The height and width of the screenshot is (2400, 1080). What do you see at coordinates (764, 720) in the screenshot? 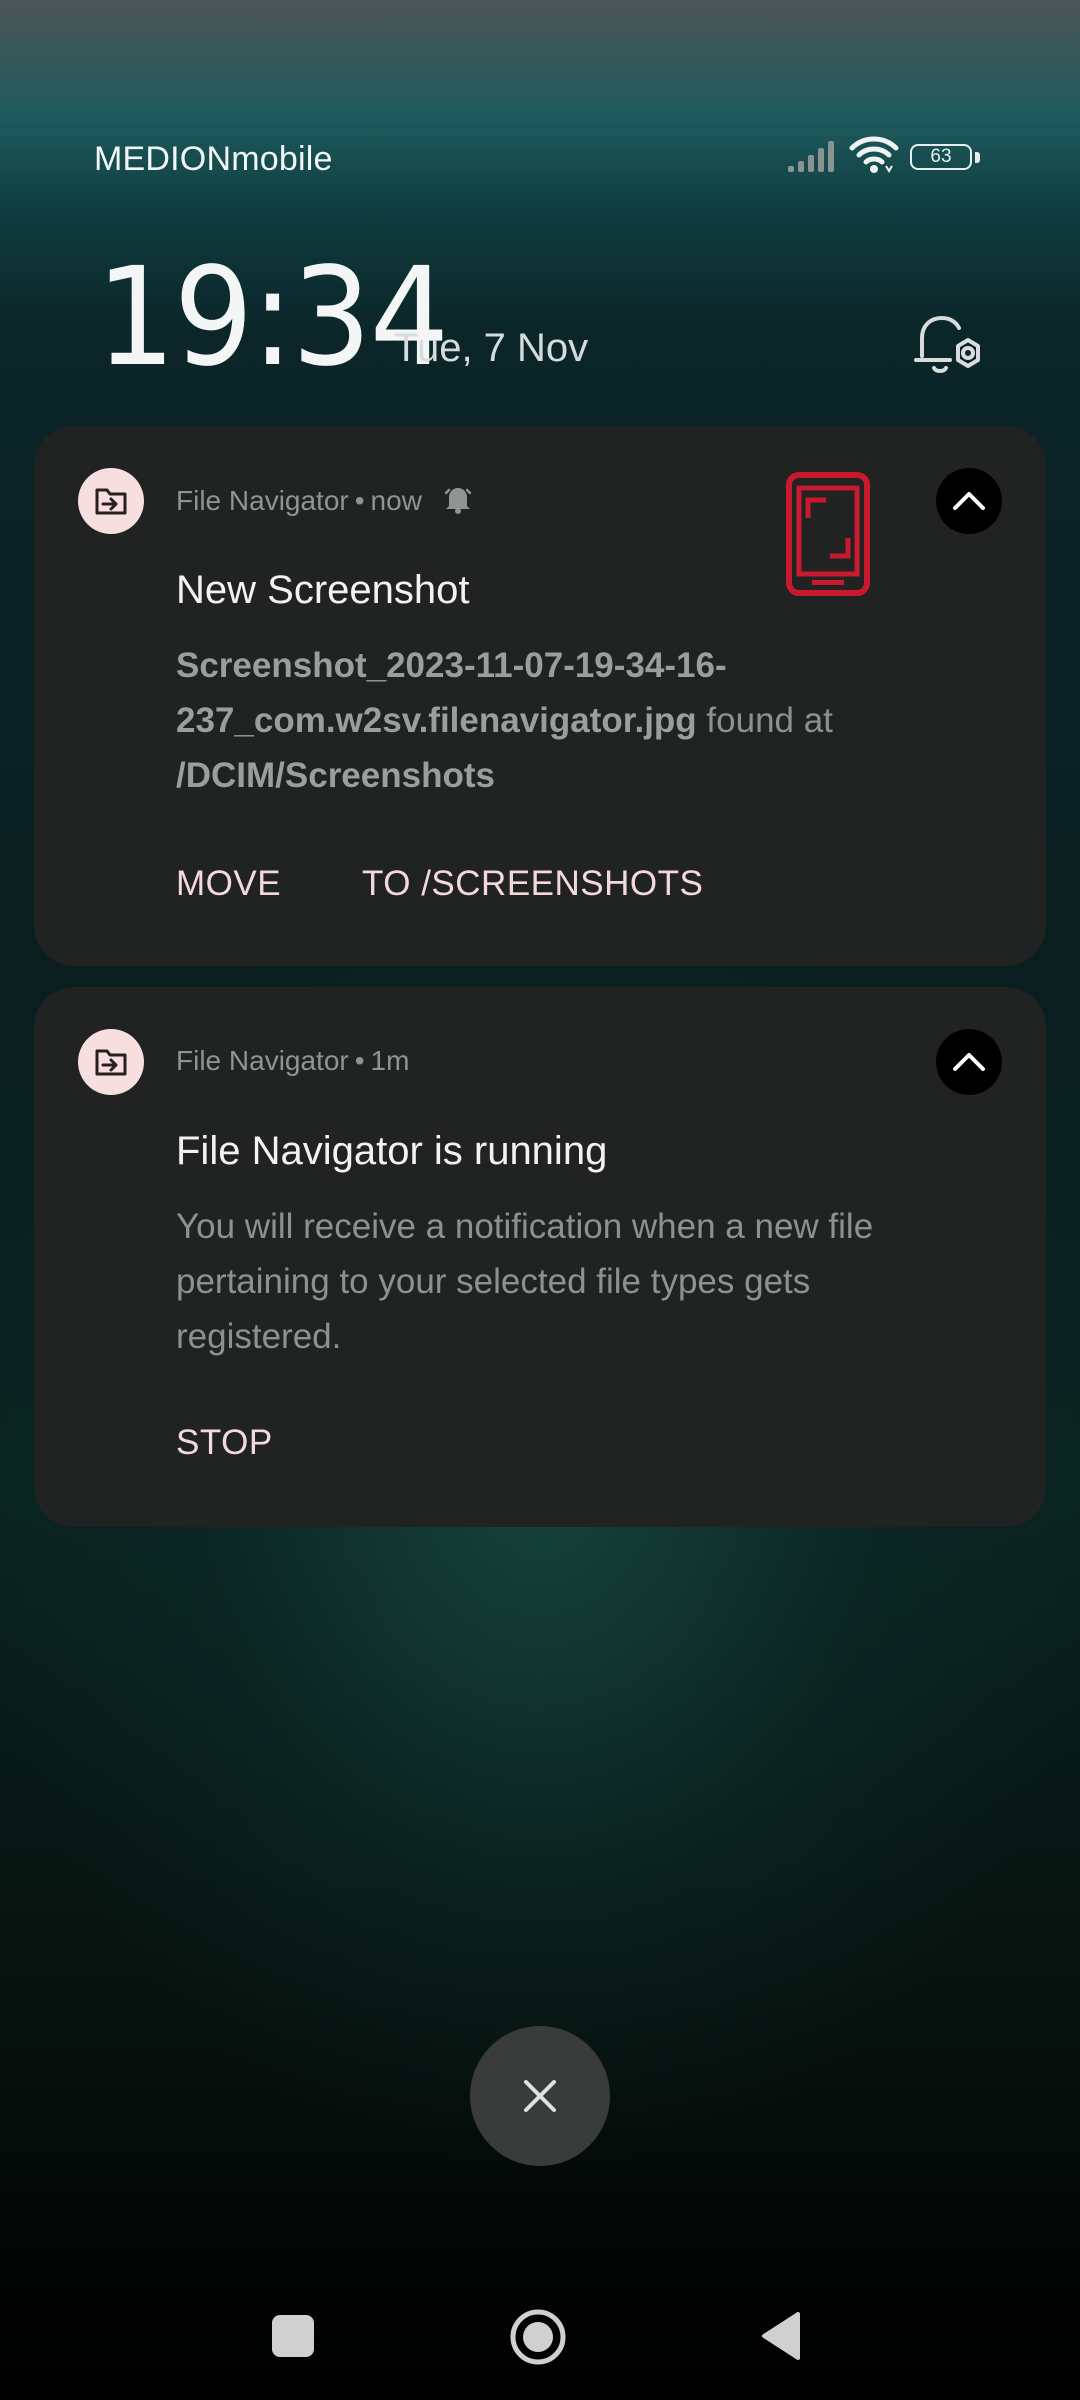
I see `body-text: found at` at bounding box center [764, 720].